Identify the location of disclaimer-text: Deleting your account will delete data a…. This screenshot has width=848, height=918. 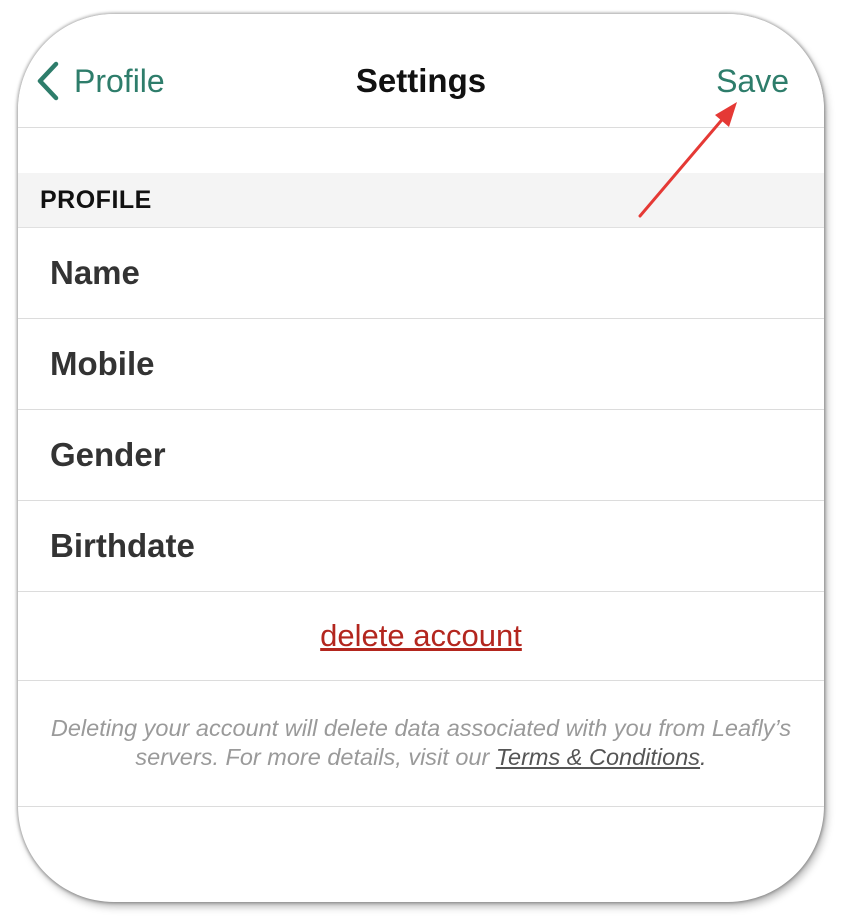
(421, 743).